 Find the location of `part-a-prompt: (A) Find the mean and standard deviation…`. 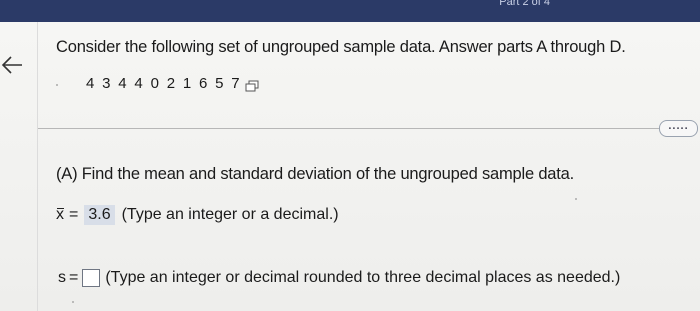

part-a-prompt: (A) Find the mean and standard deviation… is located at coordinates (315, 174).